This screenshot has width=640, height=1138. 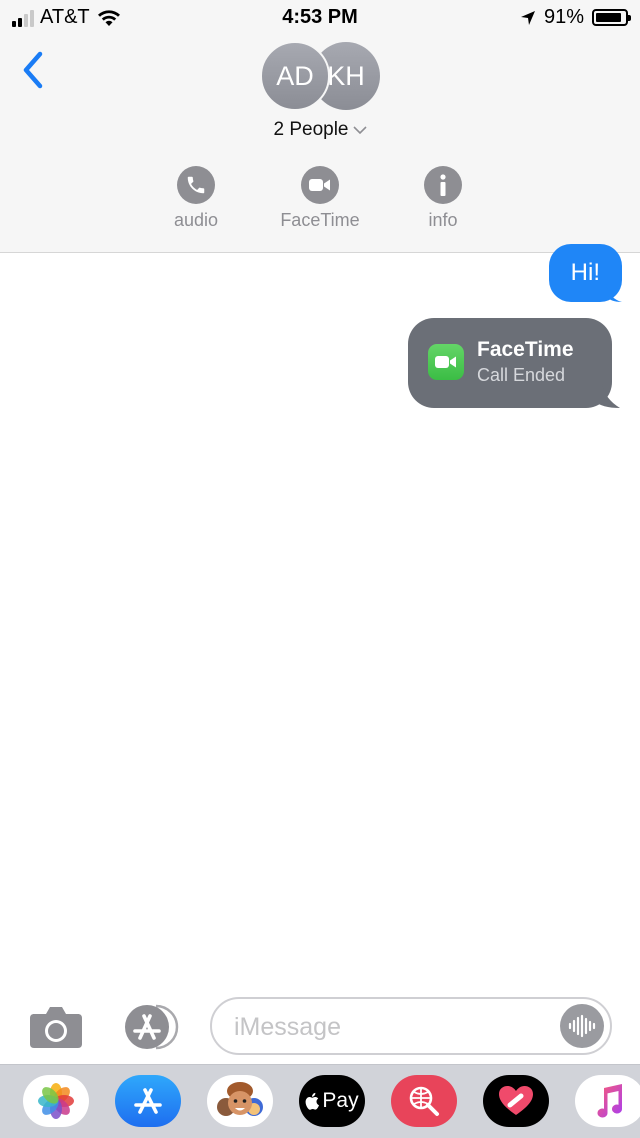 I want to click on memoji-app-button, so click(x=240, y=1101).